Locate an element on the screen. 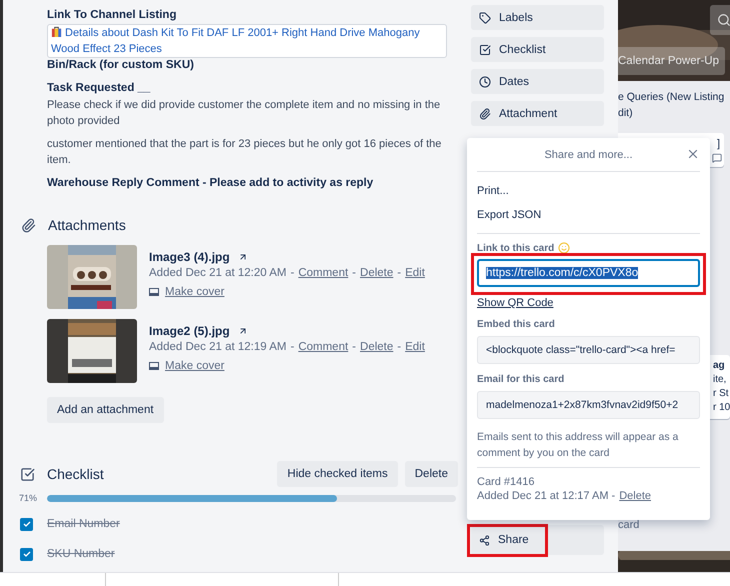  add-card-text: card is located at coordinates (674, 525).